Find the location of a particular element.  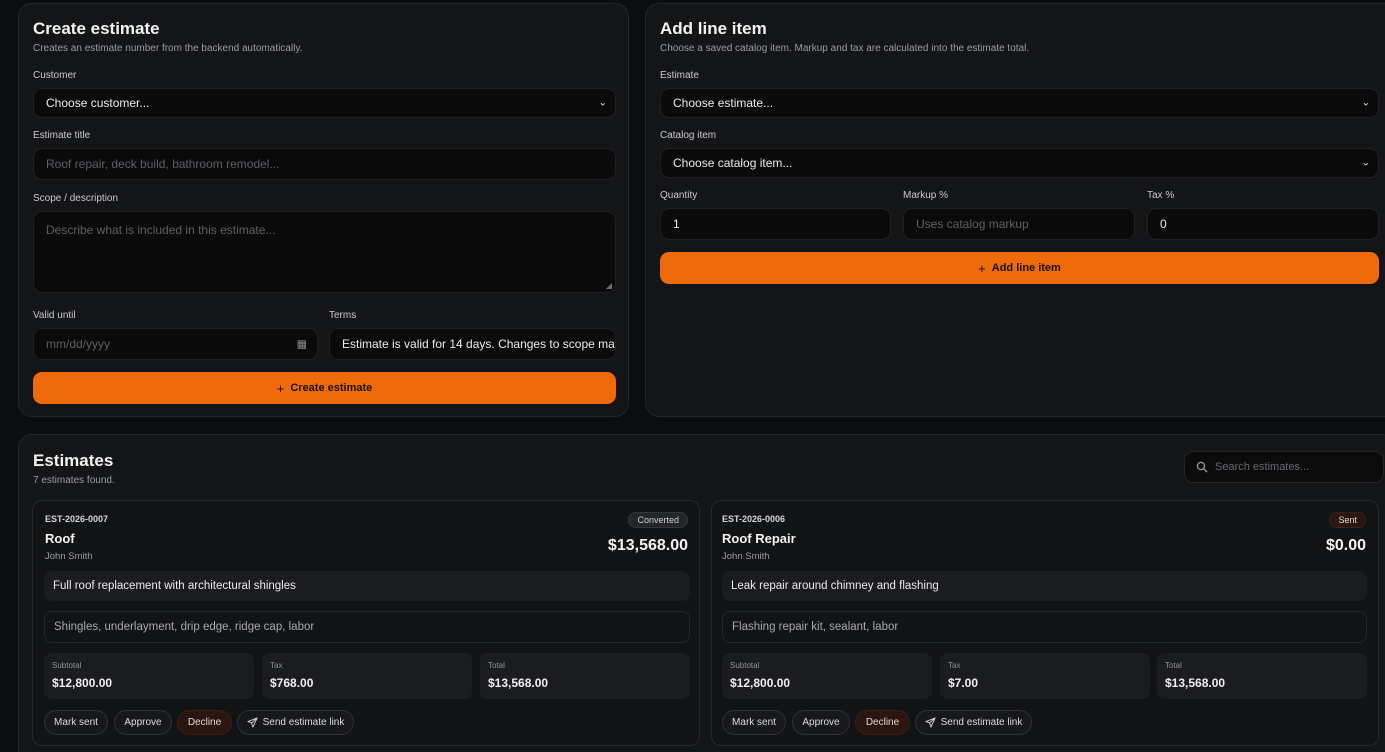

quantity-label: Quantity is located at coordinates (679, 195).